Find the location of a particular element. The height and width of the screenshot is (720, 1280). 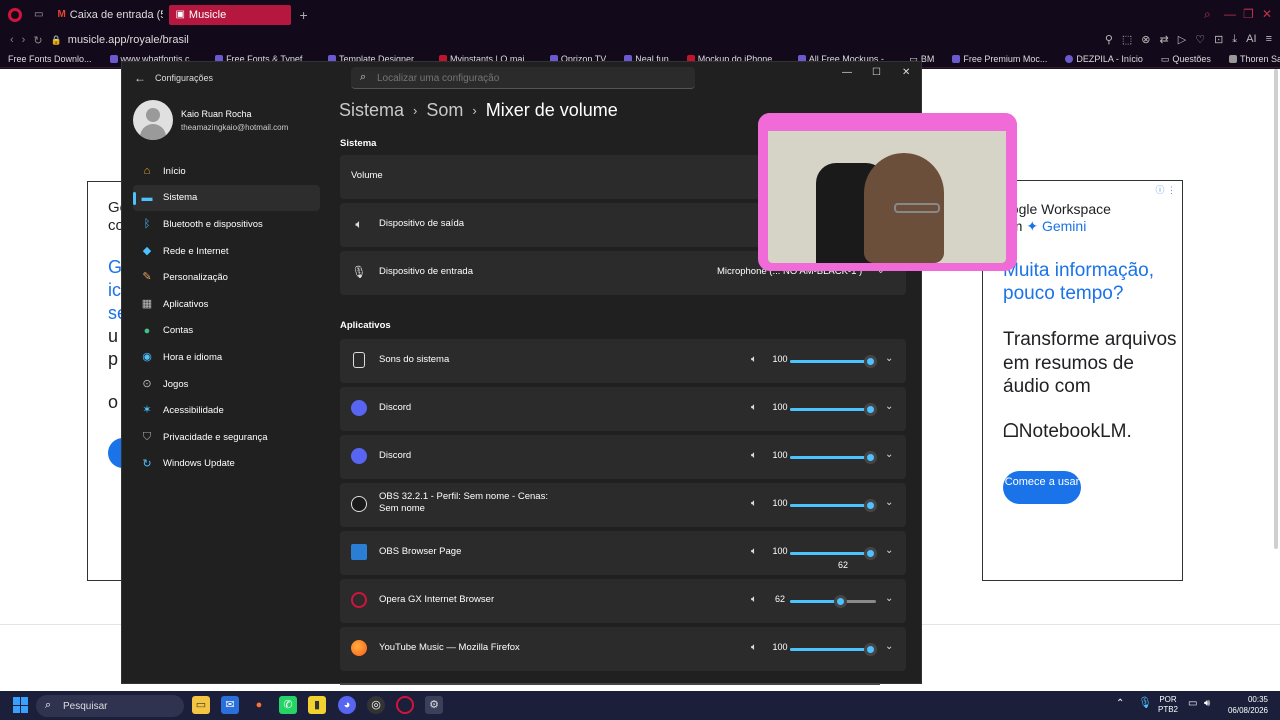

obs-icon: ◎ is located at coordinates (376, 705).